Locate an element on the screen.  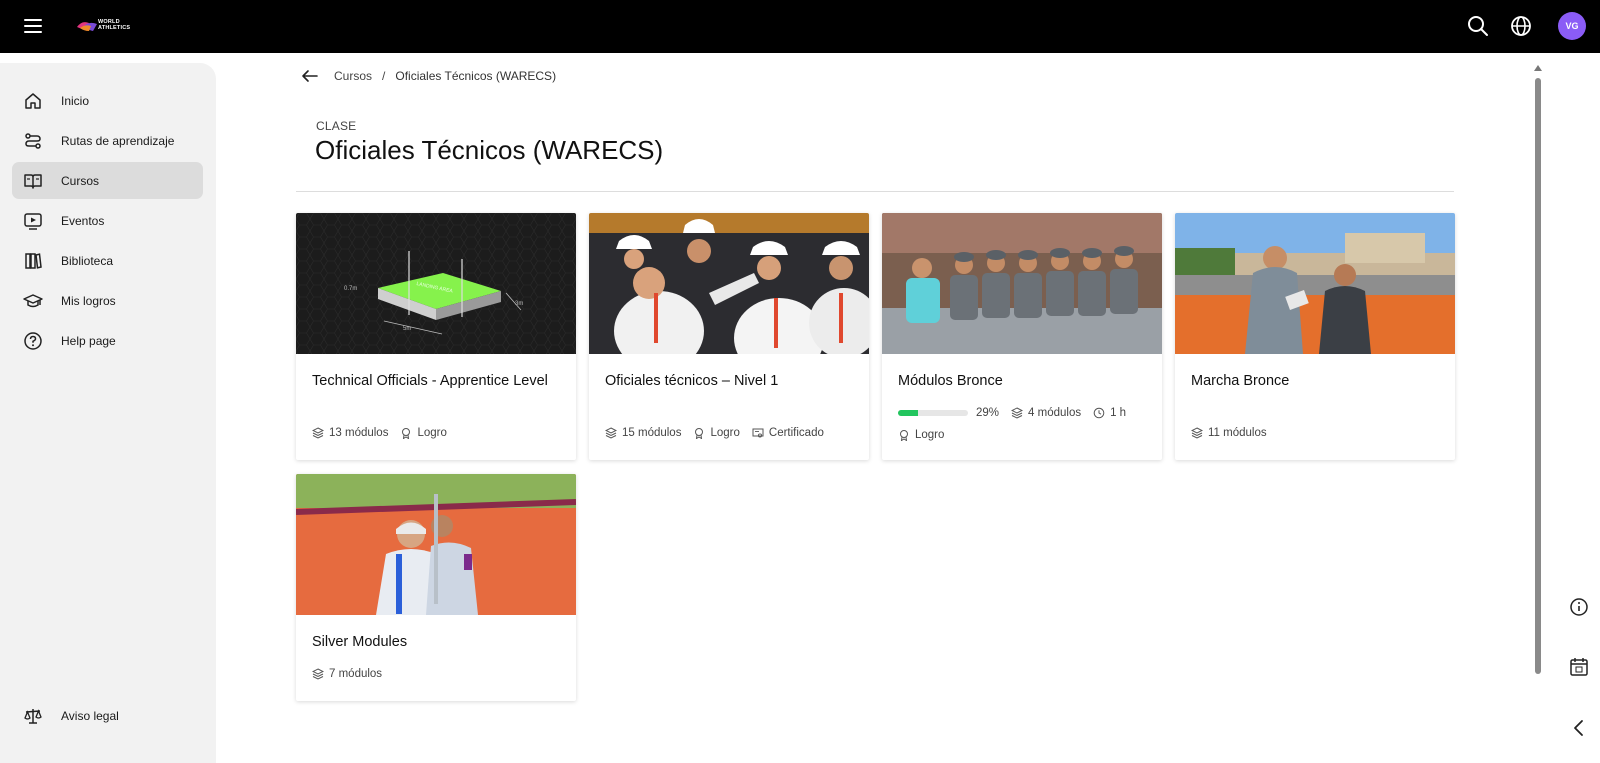
logo-text-line2: ATHLETICS is located at coordinates (114, 28).